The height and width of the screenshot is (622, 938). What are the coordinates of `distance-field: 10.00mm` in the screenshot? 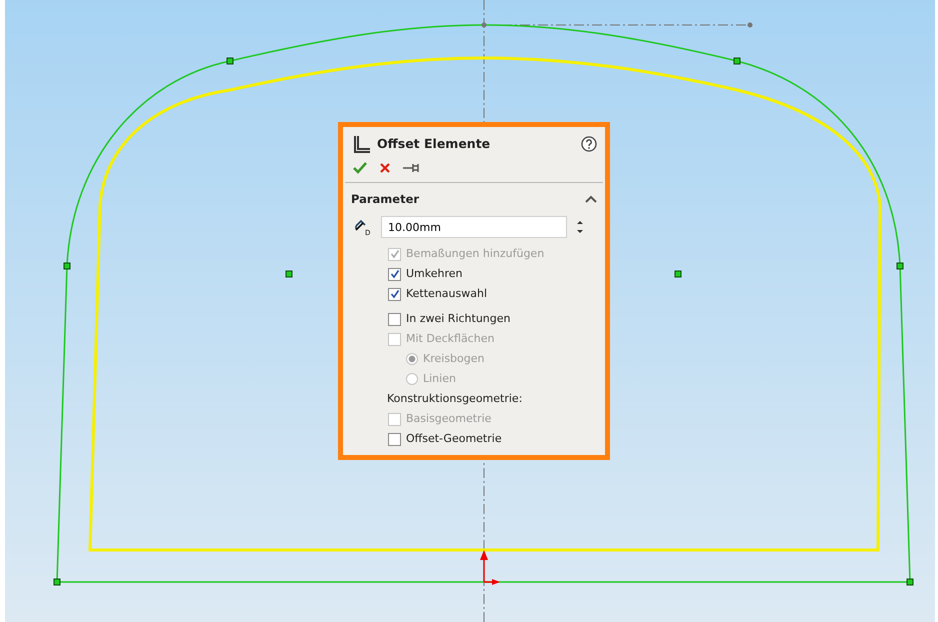 It's located at (474, 227).